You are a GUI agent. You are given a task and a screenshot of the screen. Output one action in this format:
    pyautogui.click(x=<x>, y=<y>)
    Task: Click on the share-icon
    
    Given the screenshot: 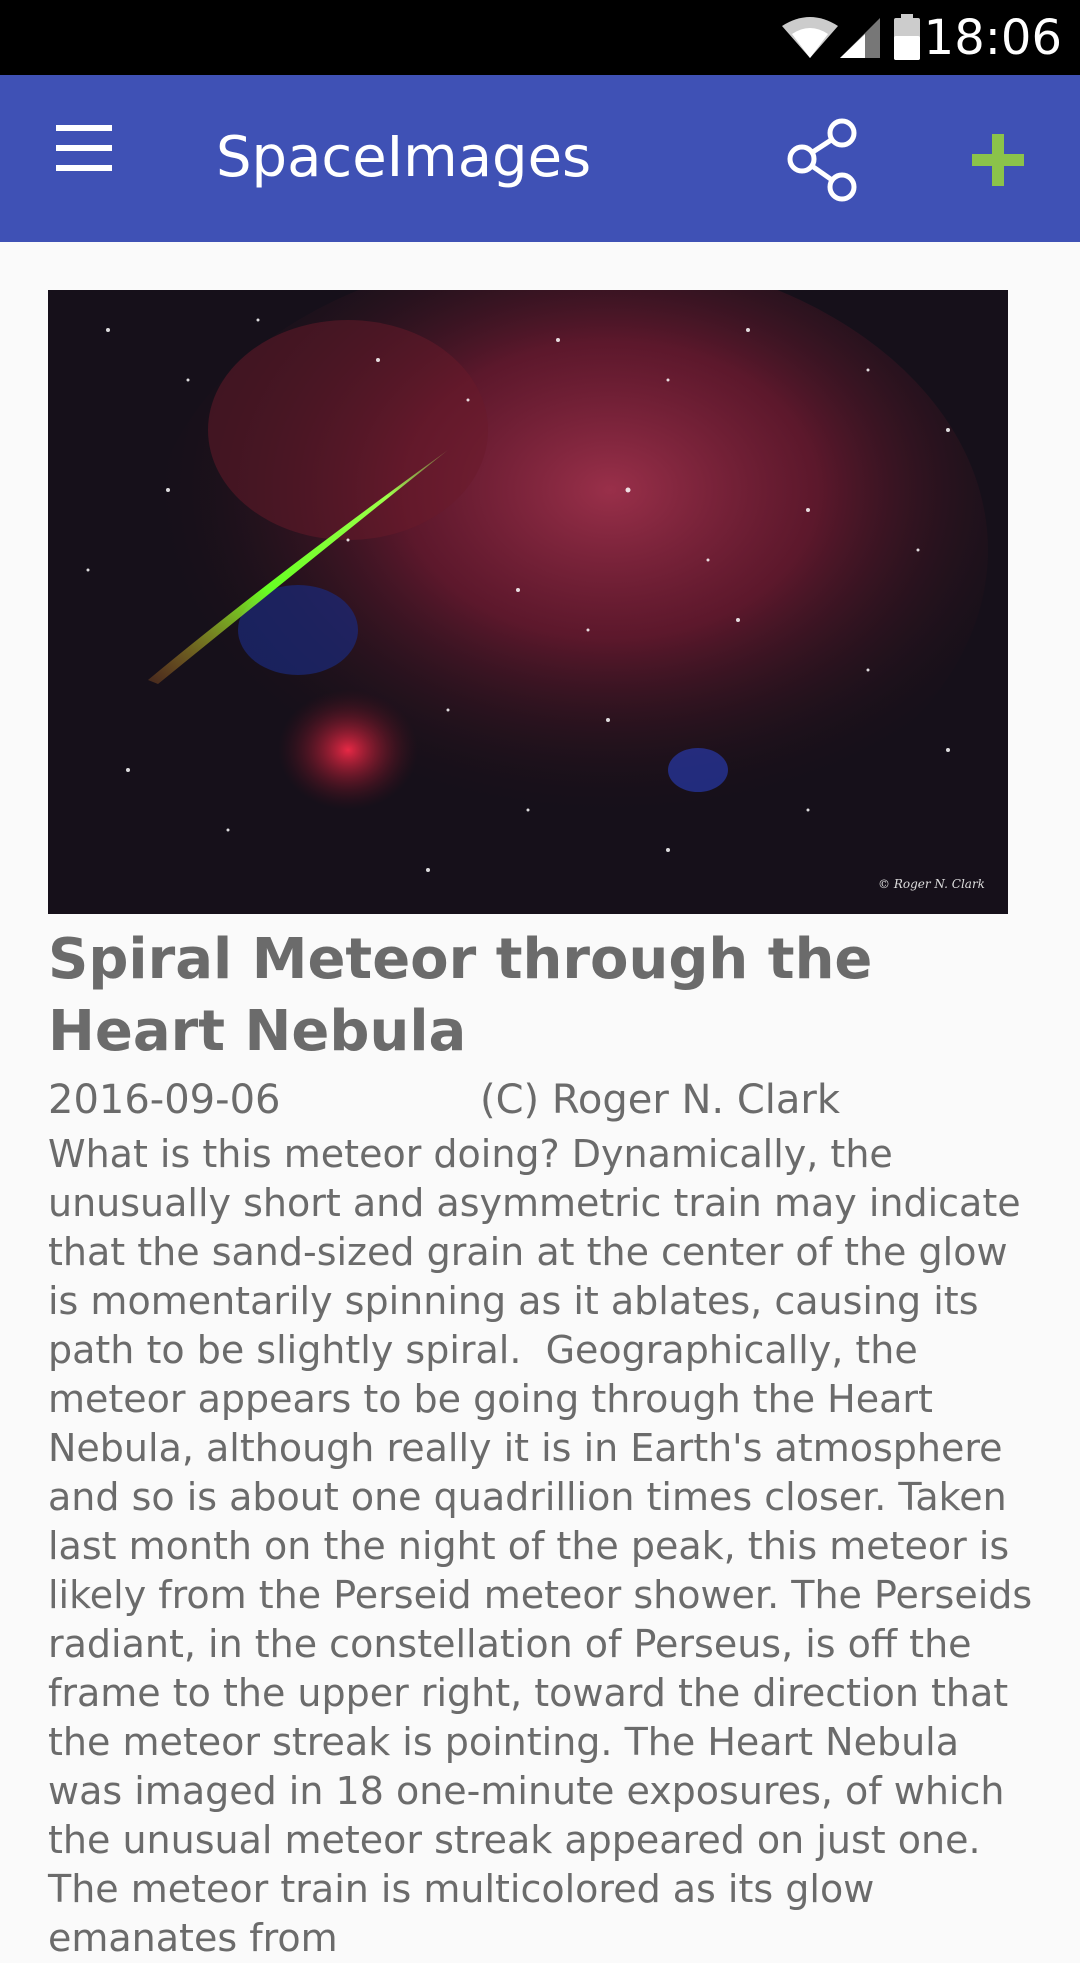 What is the action you would take?
    pyautogui.click(x=822, y=160)
    